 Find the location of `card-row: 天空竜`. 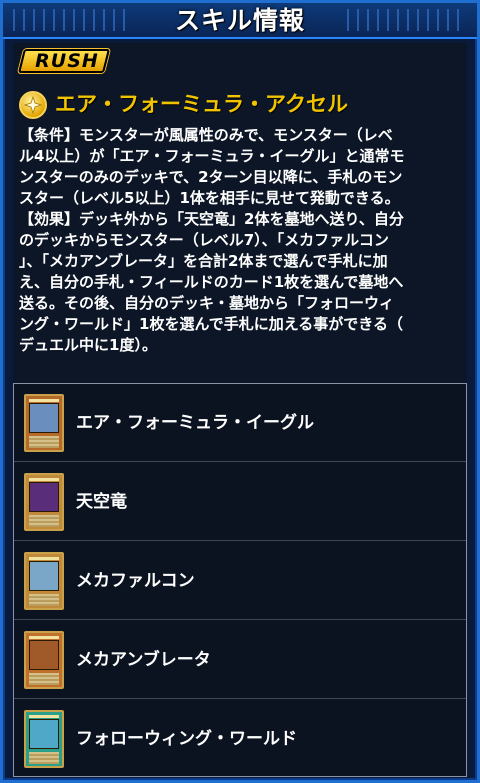

card-row: 天空竜 is located at coordinates (240, 502).